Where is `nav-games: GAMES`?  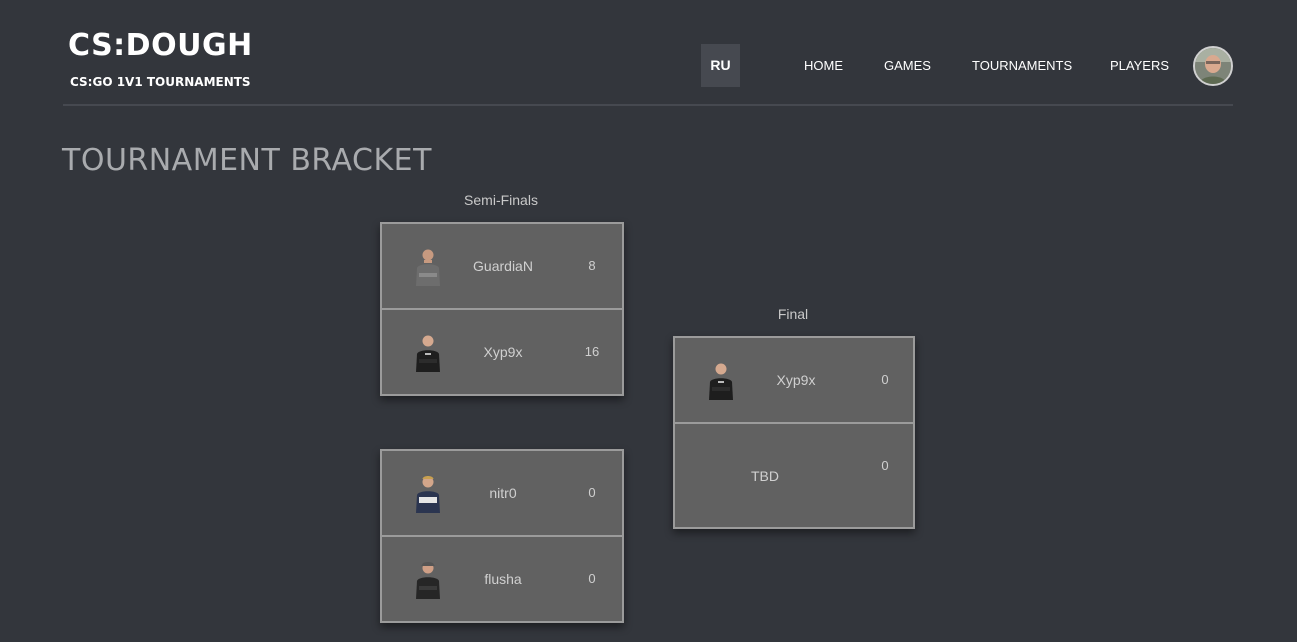 nav-games: GAMES is located at coordinates (907, 65).